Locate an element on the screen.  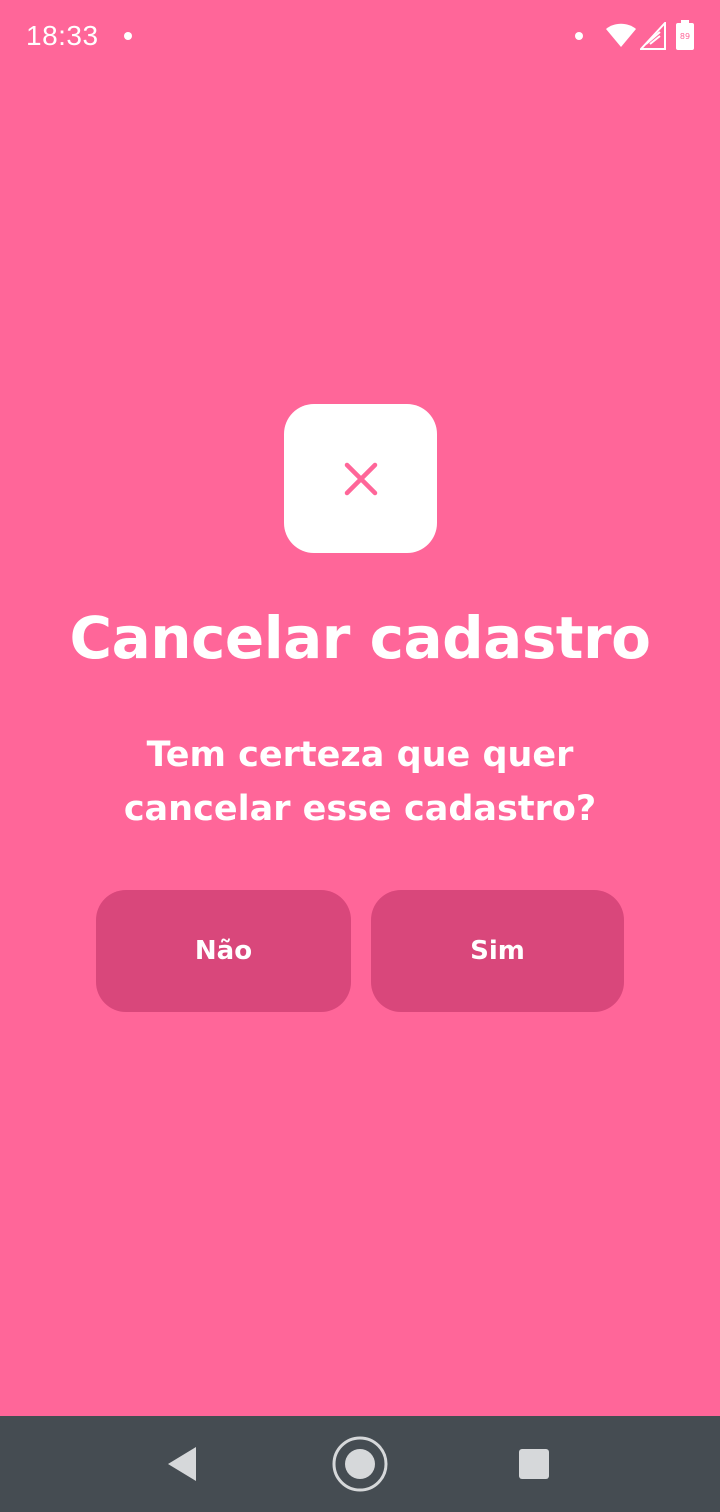
no-button: Não is located at coordinates (223, 951).